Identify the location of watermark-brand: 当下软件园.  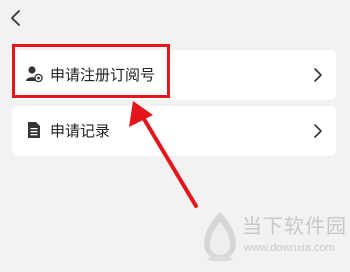
(294, 226).